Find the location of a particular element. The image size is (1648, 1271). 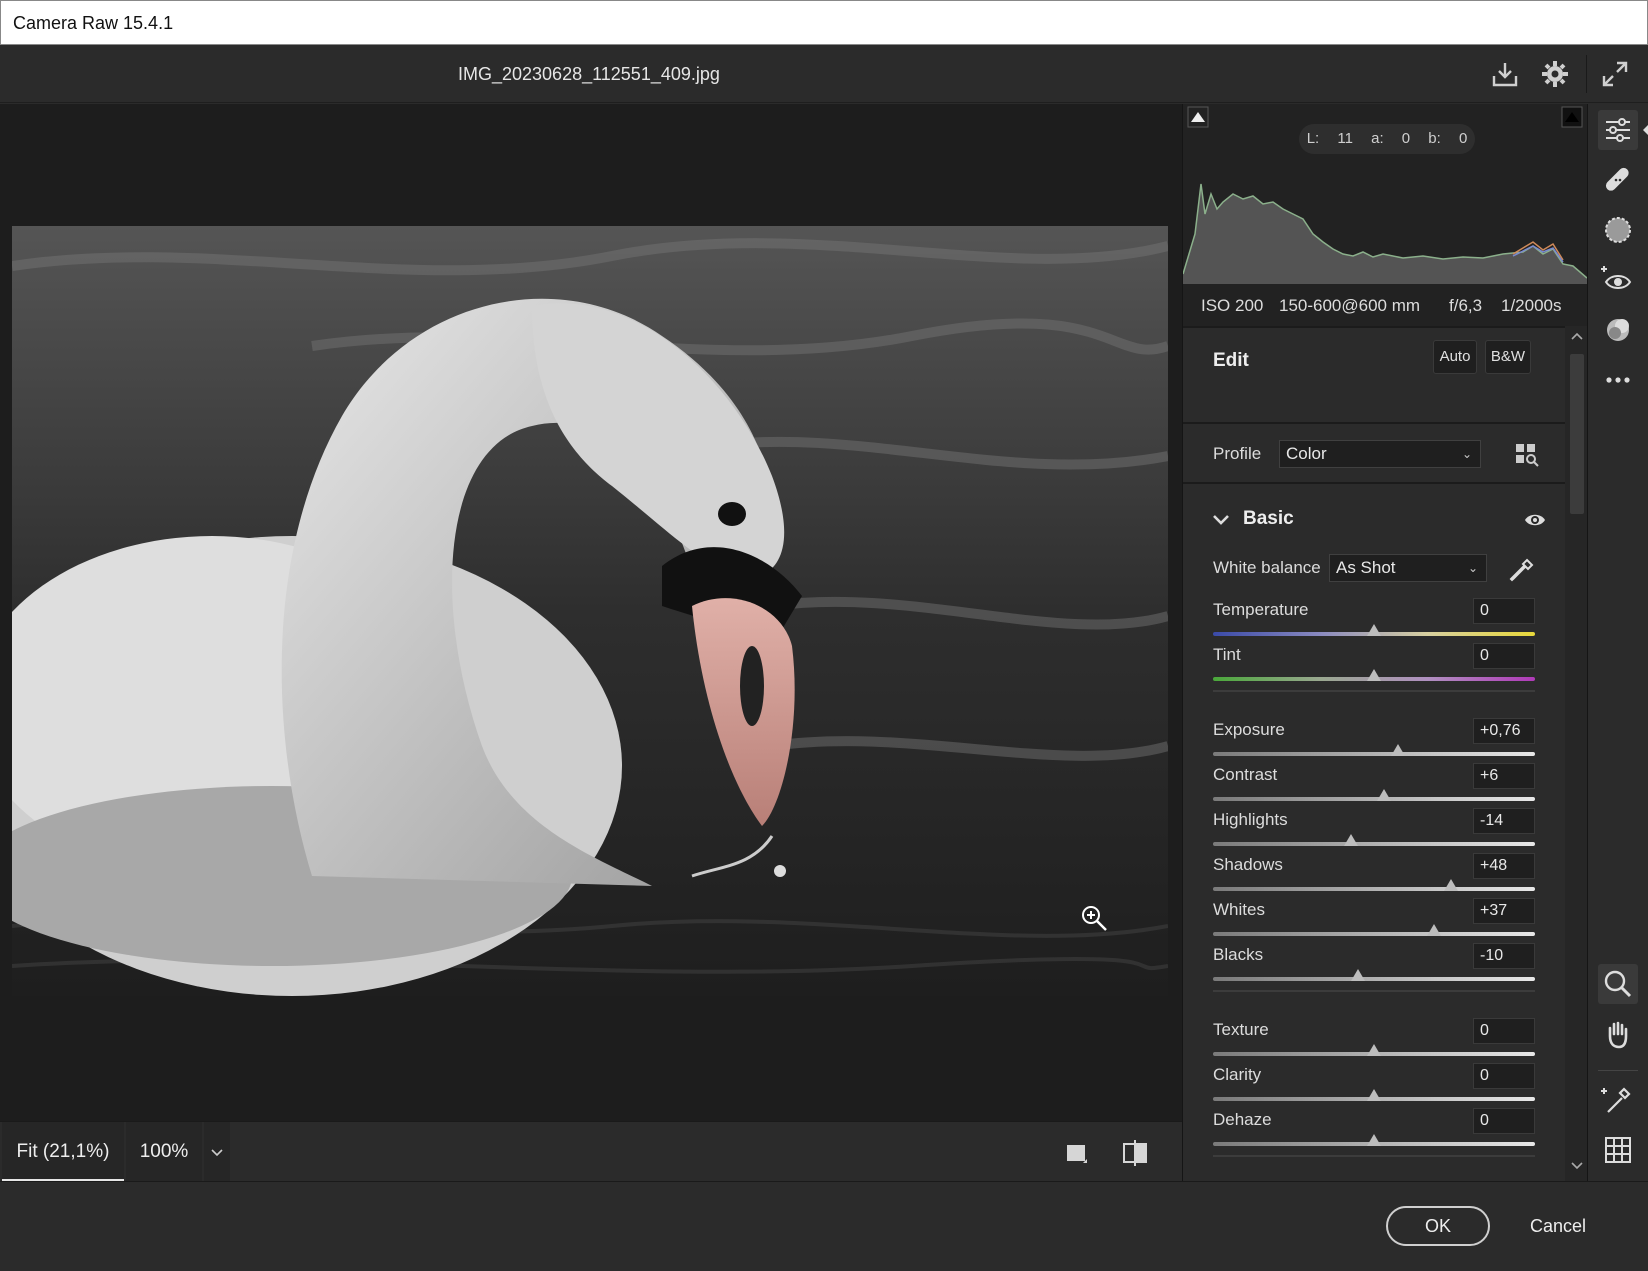

slider-label-clarity: Clarity is located at coordinates (1237, 1074).